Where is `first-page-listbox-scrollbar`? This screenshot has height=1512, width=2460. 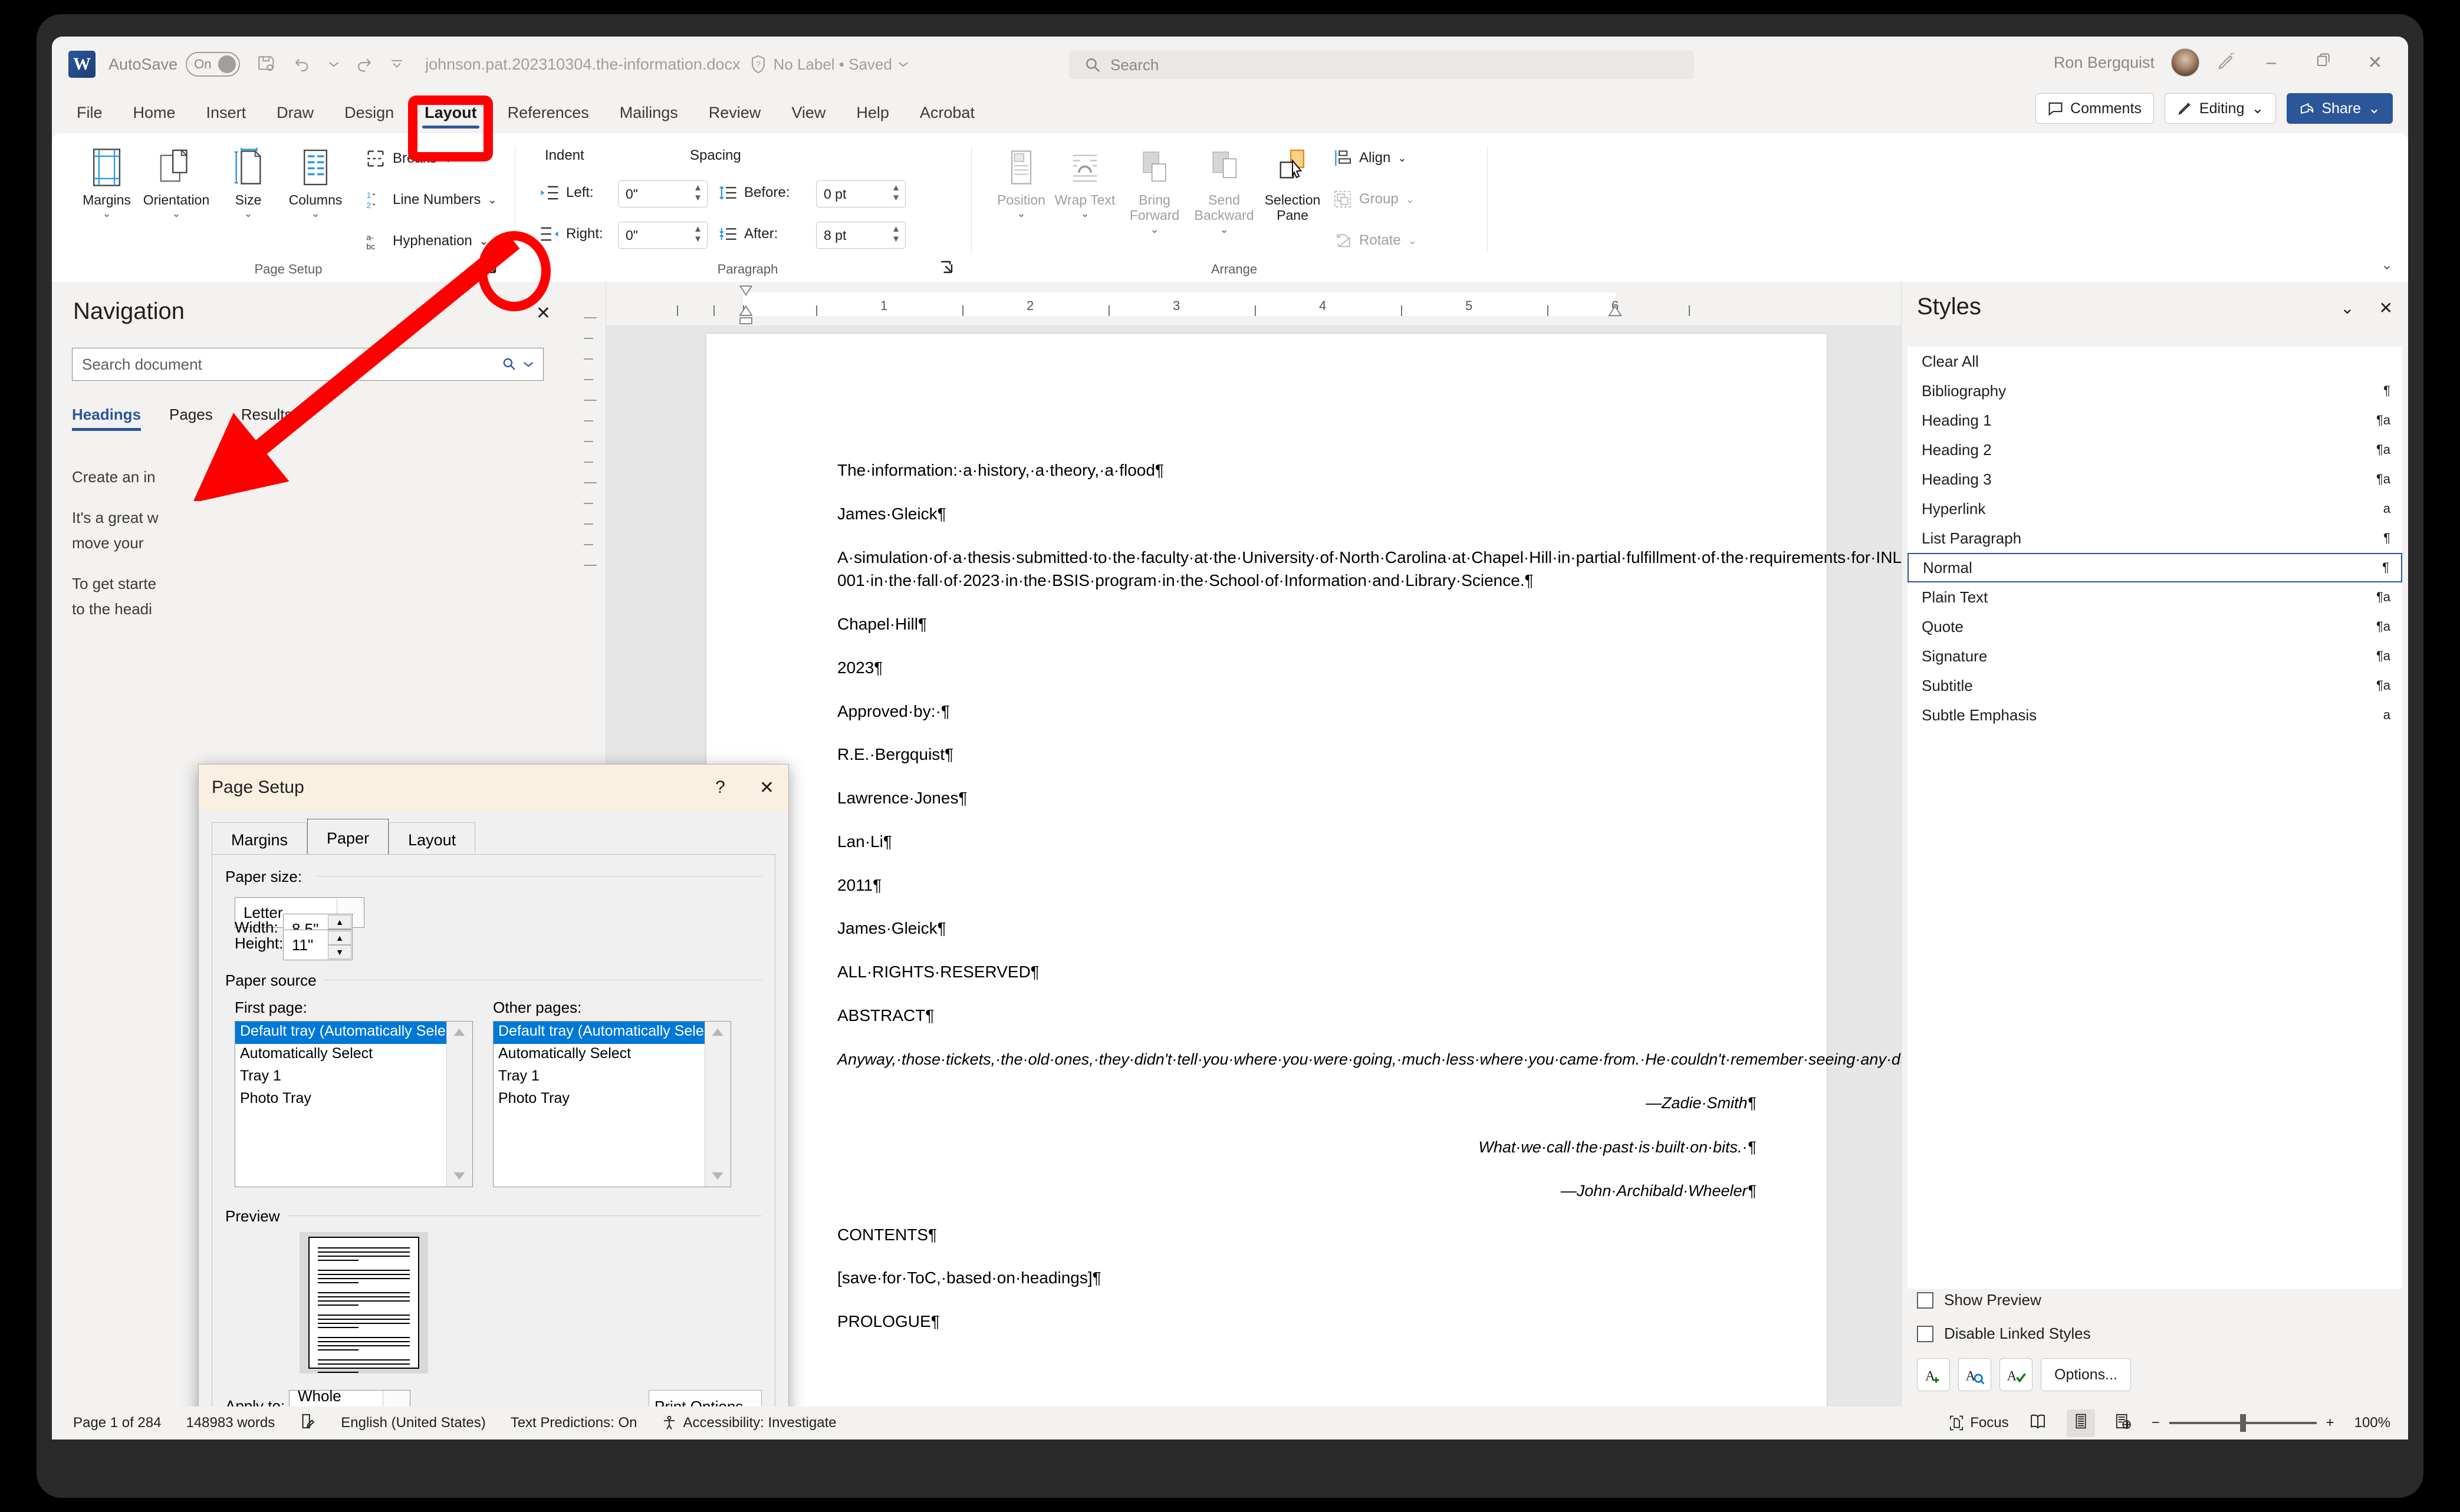
first-page-listbox-scrollbar is located at coordinates (459, 1104).